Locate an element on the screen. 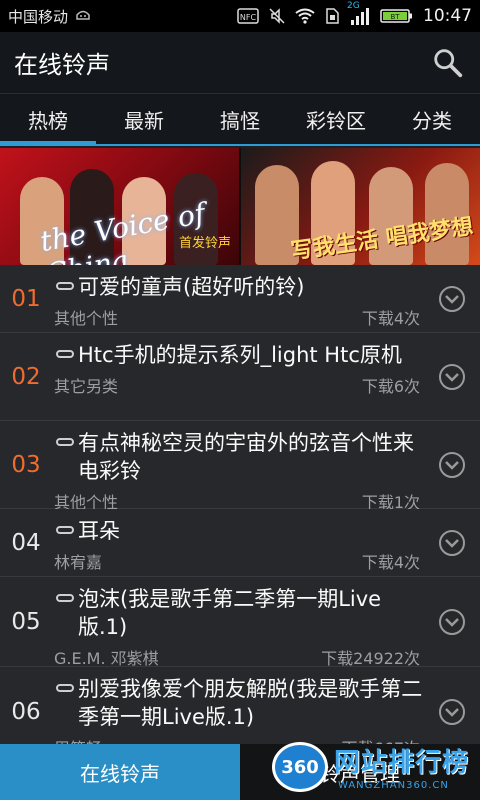 This screenshot has height=800, width=480. item-meta: 其他个性 下载4次 is located at coordinates (239, 317).